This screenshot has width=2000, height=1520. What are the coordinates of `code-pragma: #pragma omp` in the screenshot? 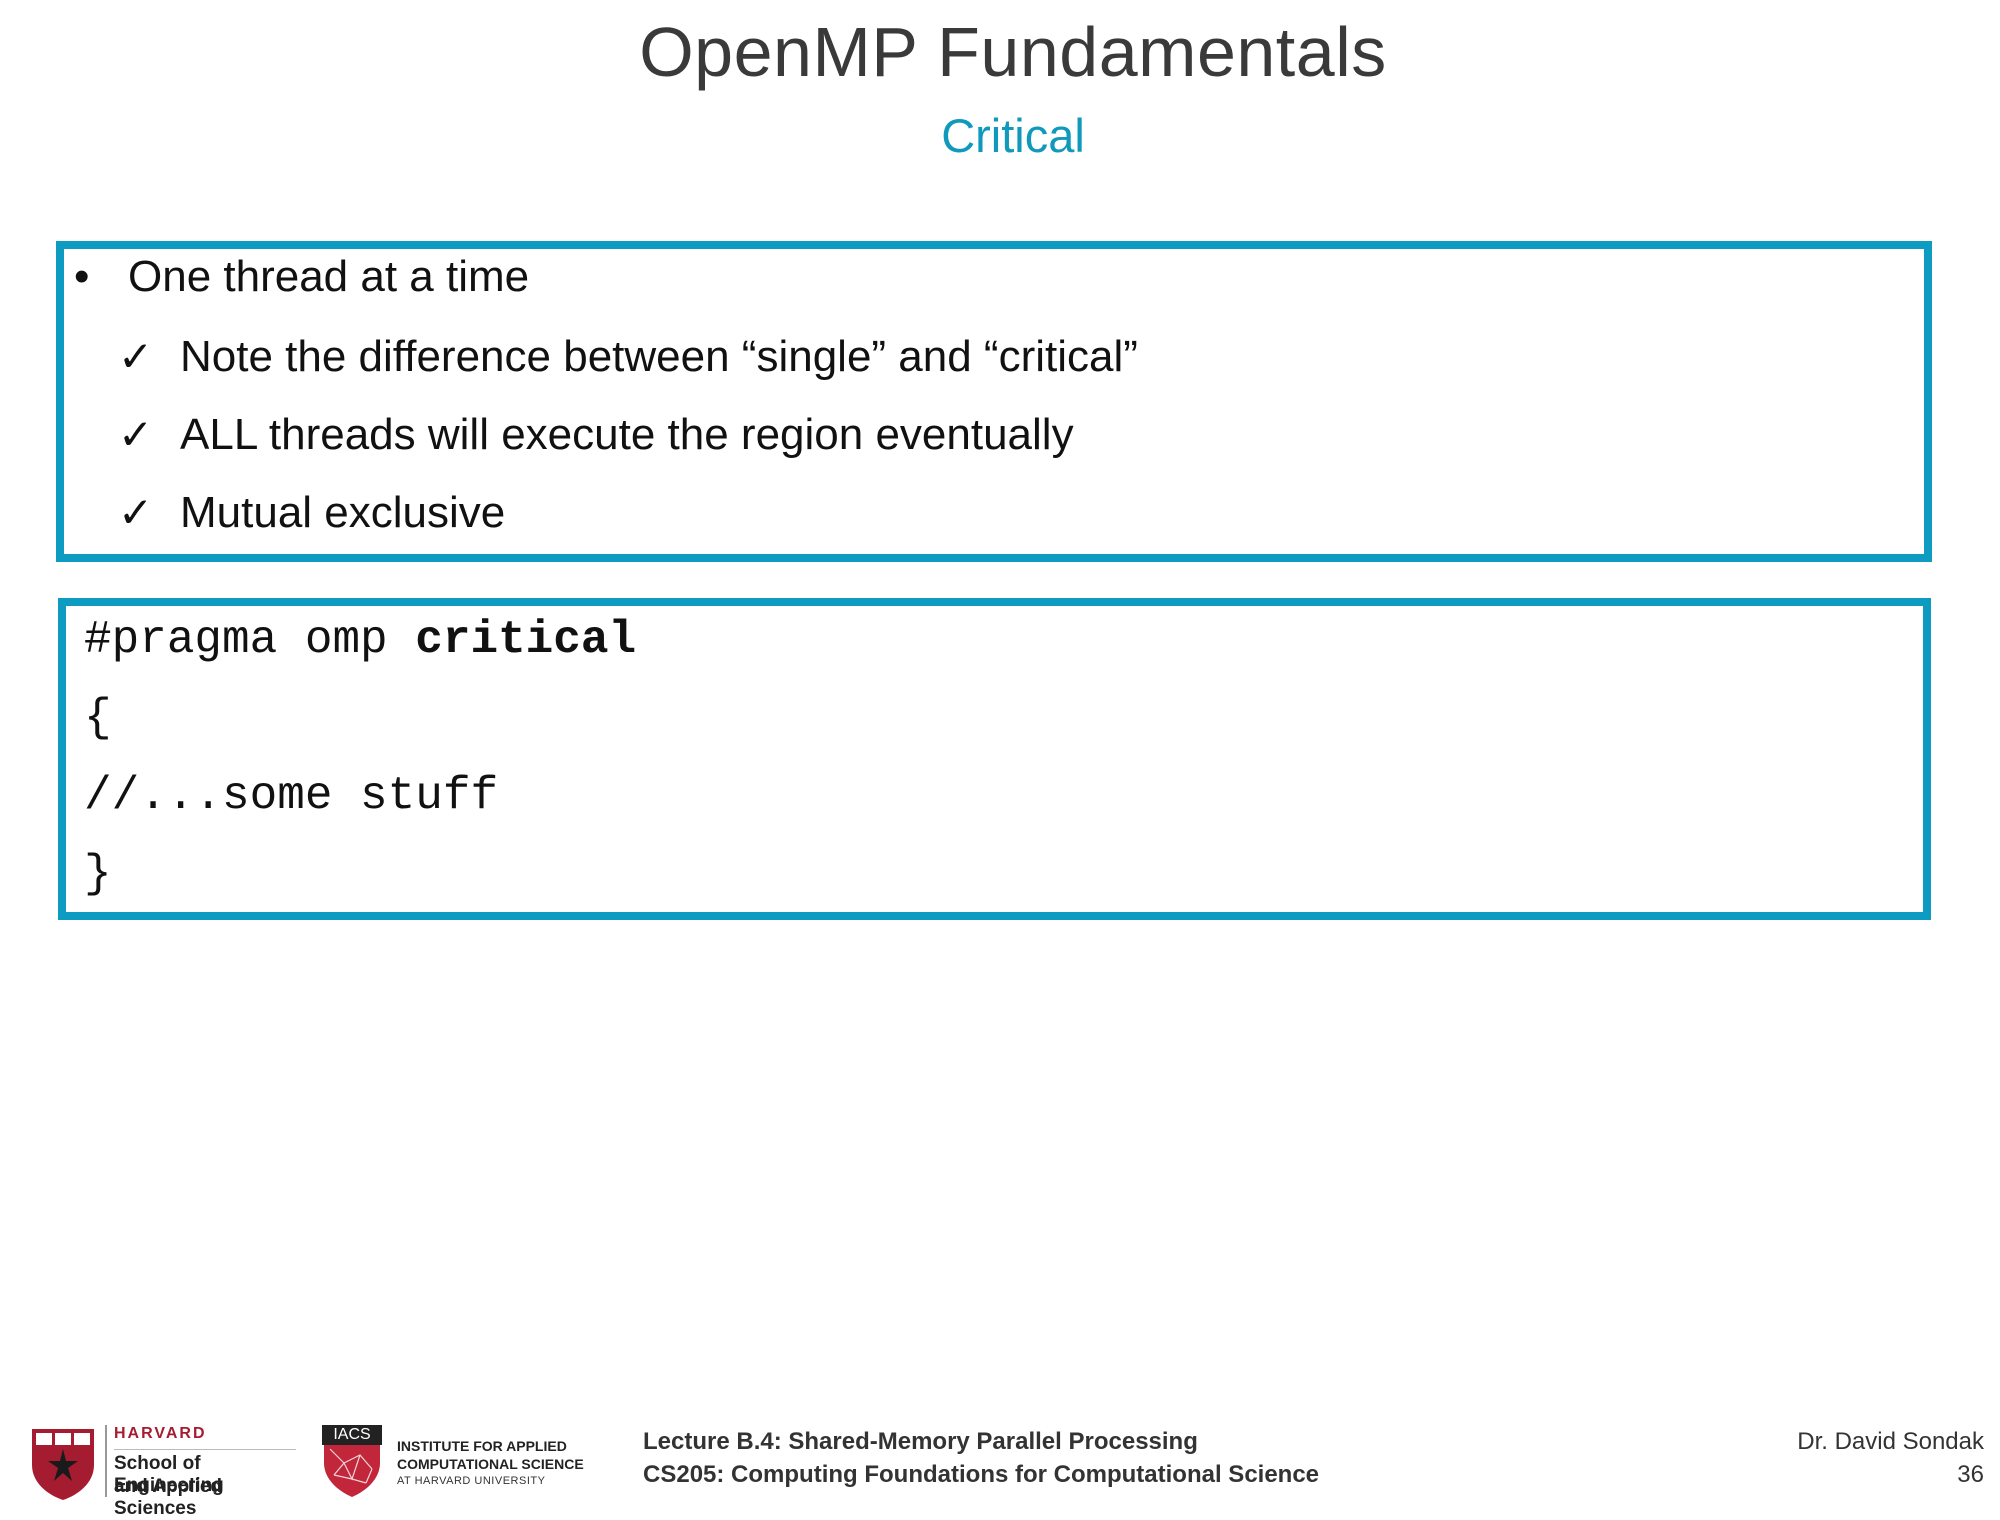 It's located at (250, 640).